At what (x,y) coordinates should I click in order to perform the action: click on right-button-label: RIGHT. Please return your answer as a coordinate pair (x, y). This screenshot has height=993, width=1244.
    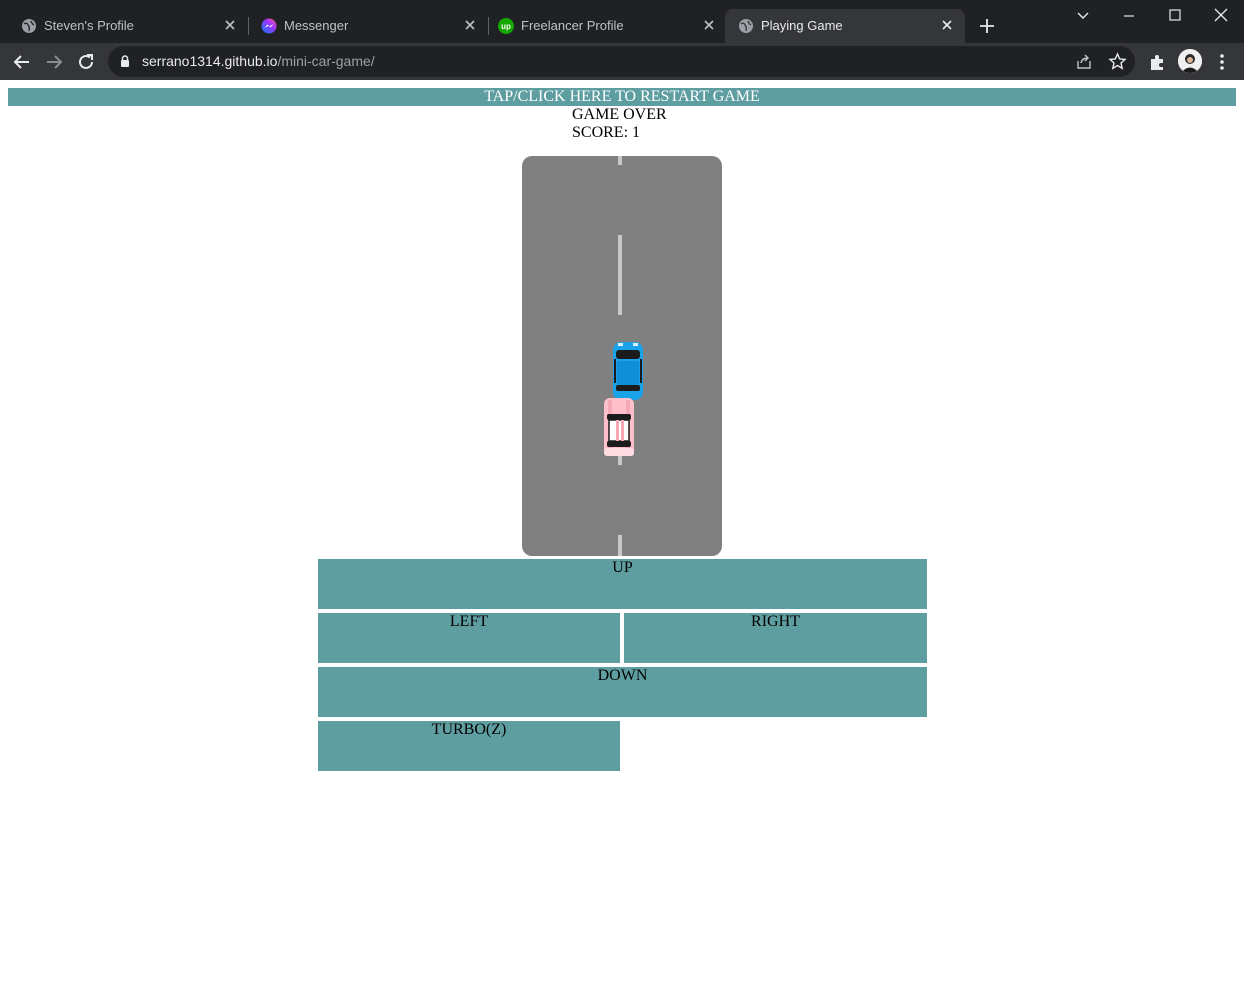
    Looking at the image, I should click on (775, 621).